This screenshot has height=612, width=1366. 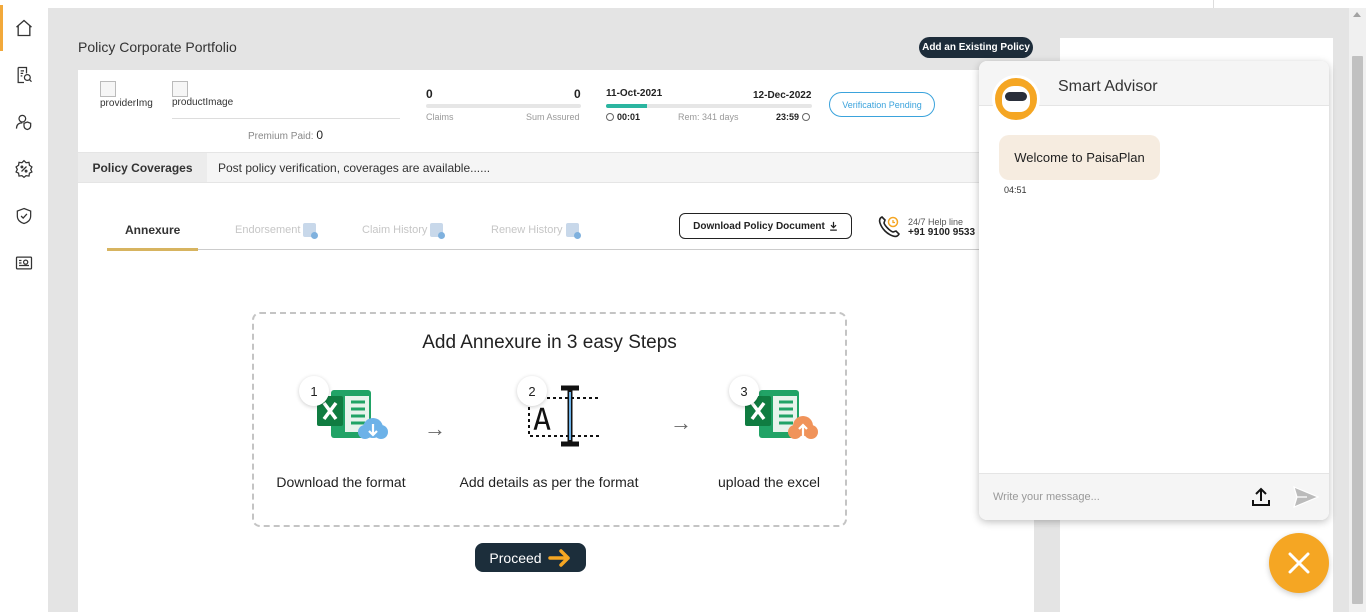 I want to click on policy-period-progress, so click(x=709, y=106).